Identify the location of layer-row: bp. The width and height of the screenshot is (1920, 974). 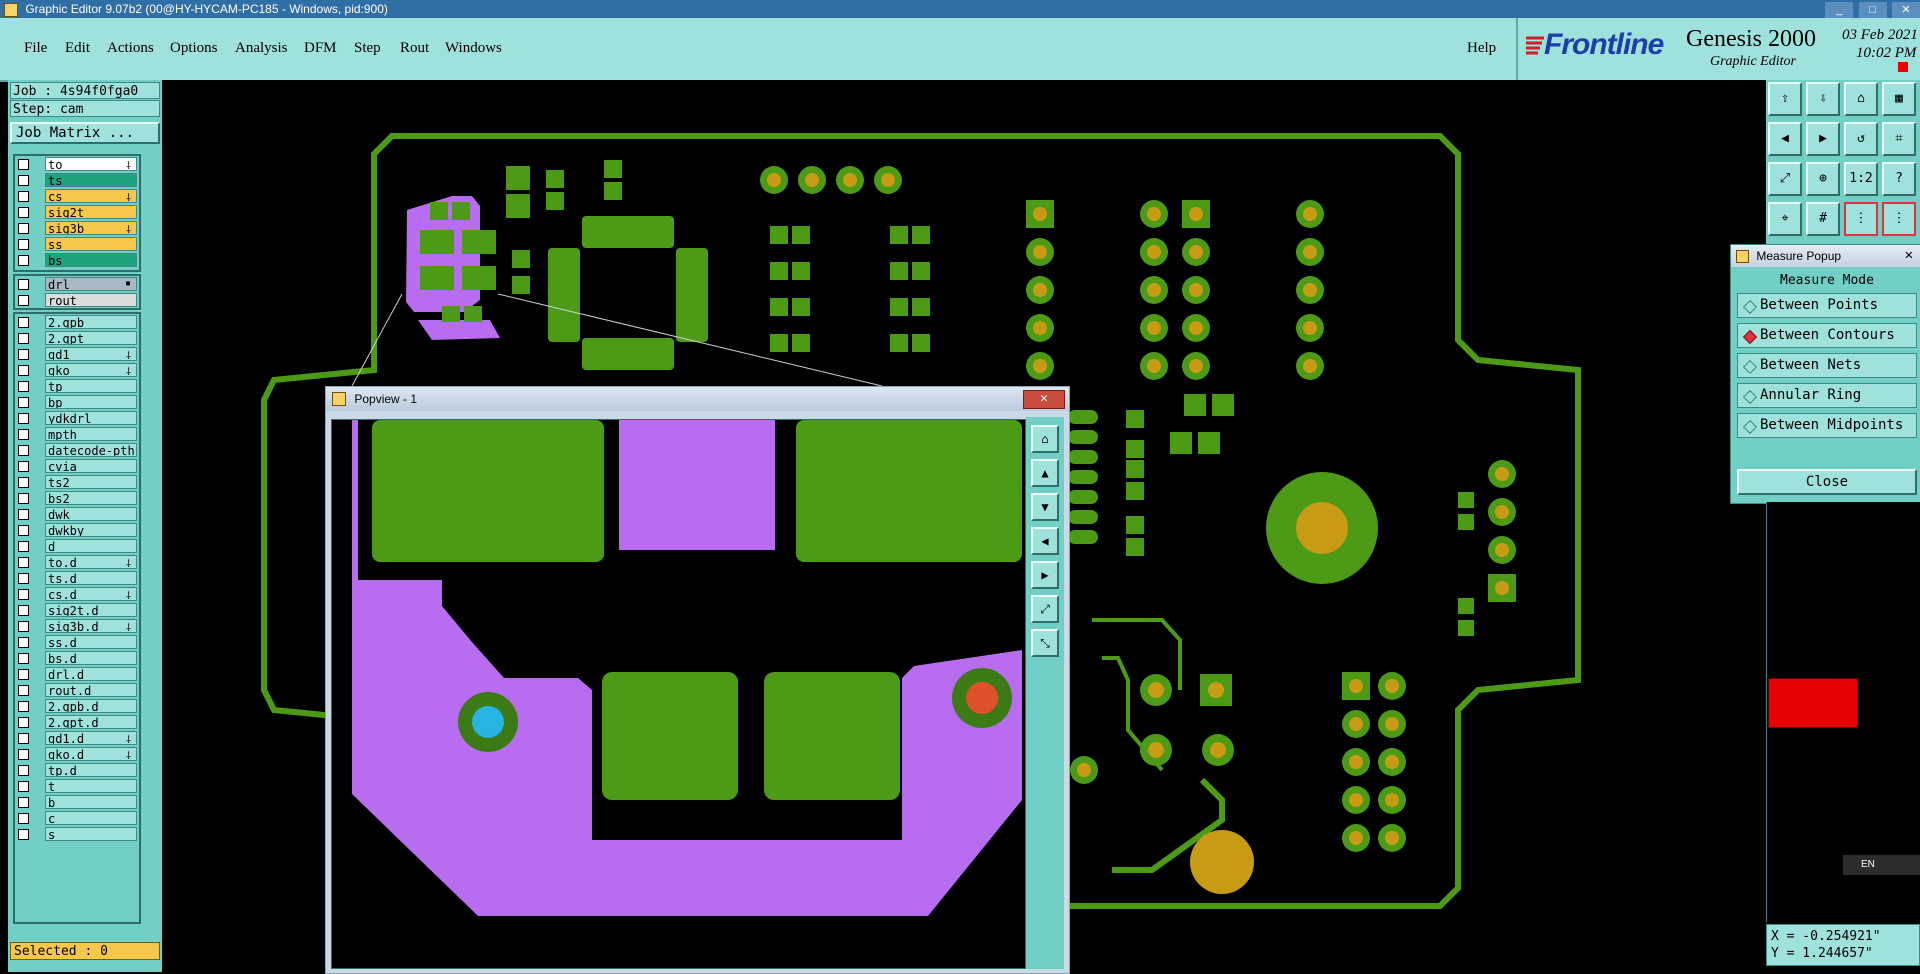
(77, 402).